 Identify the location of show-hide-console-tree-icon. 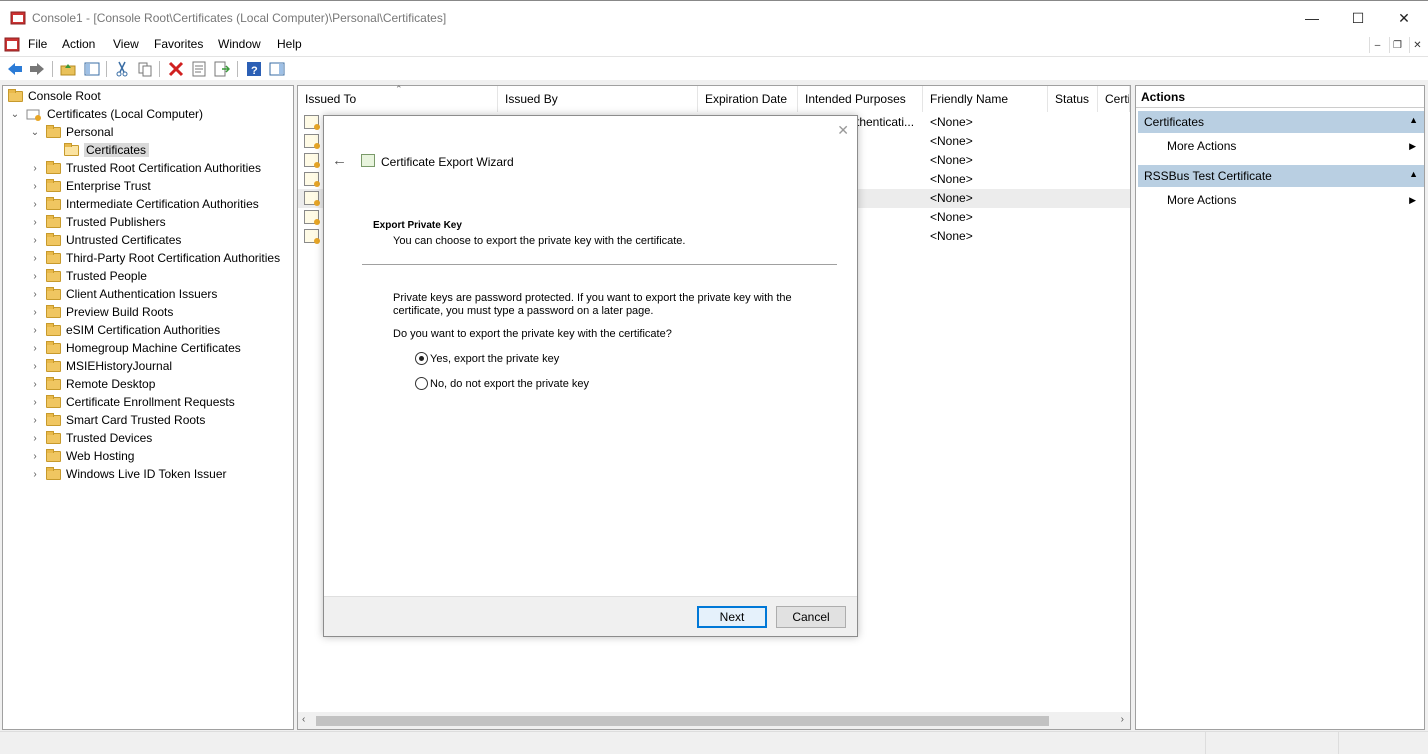
(92, 69).